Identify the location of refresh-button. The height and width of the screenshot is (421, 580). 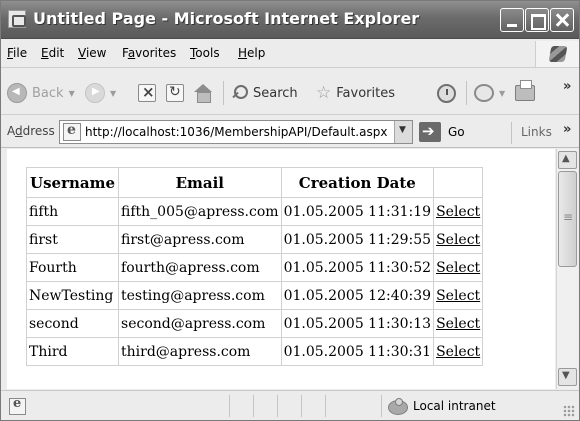
(175, 93).